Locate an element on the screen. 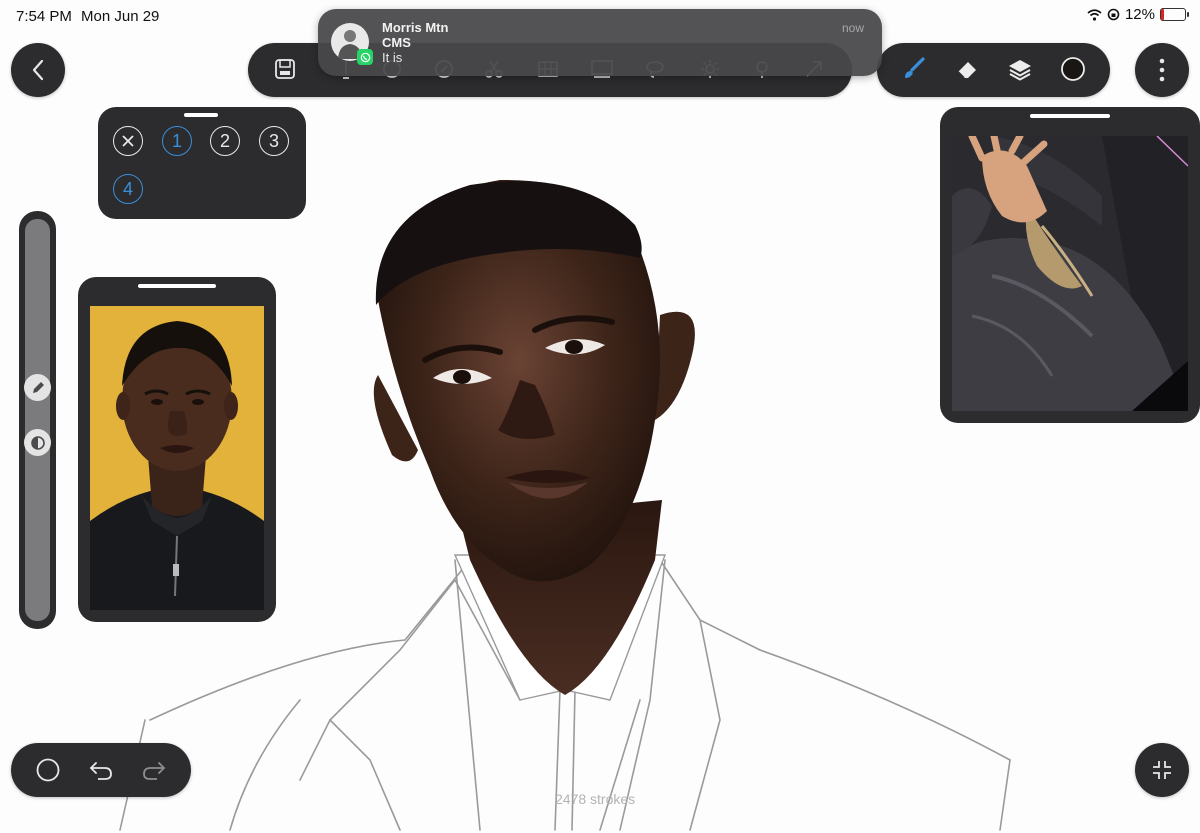 This screenshot has width=1200, height=833. wifi-icon is located at coordinates (1094, 14).